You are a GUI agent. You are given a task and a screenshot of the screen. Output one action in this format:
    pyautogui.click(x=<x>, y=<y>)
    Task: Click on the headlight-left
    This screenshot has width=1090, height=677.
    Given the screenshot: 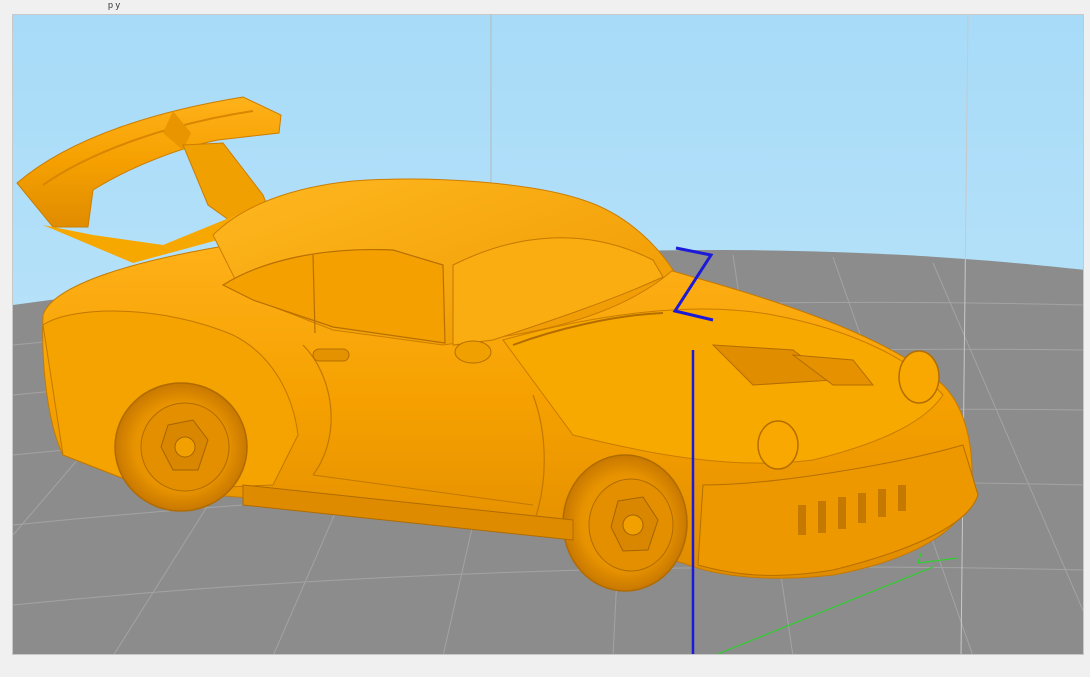 What is the action you would take?
    pyautogui.click(x=778, y=445)
    